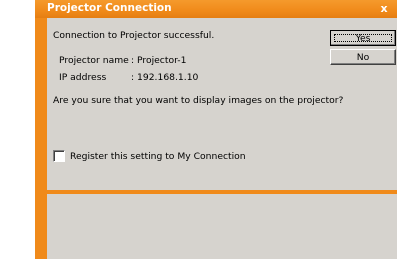 The width and height of the screenshot is (397, 259). What do you see at coordinates (165, 77) in the screenshot?
I see `ip-address-value: : 192.168.1.10` at bounding box center [165, 77].